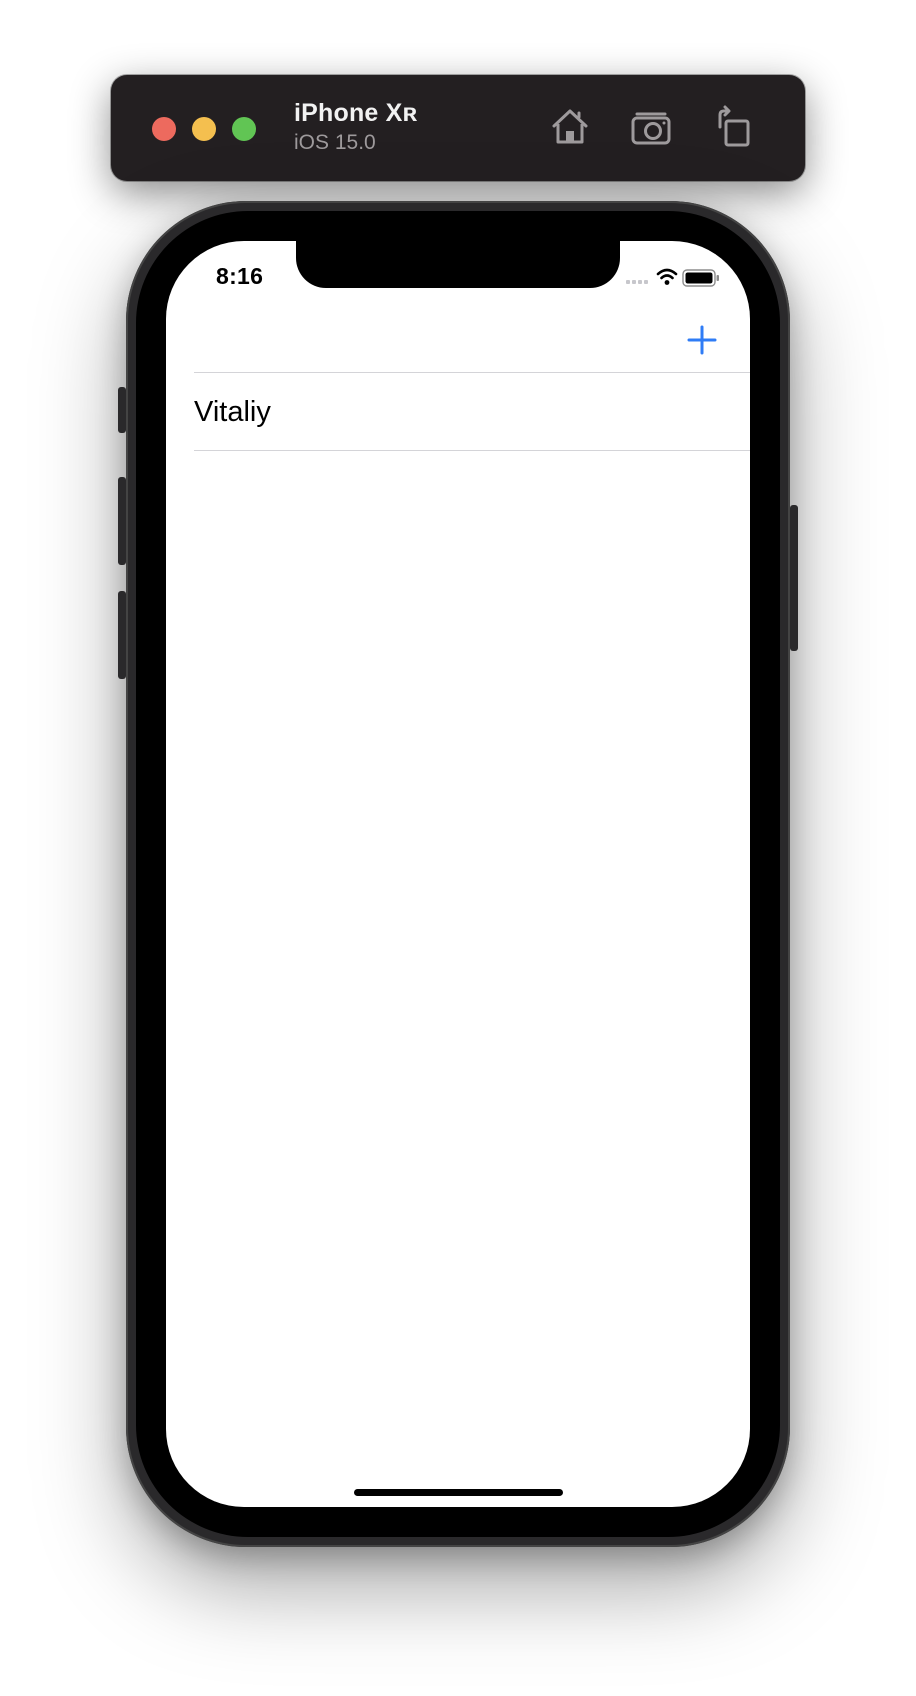 Image resolution: width=916 pixels, height=1696 pixels. I want to click on status-icons, so click(681, 278).